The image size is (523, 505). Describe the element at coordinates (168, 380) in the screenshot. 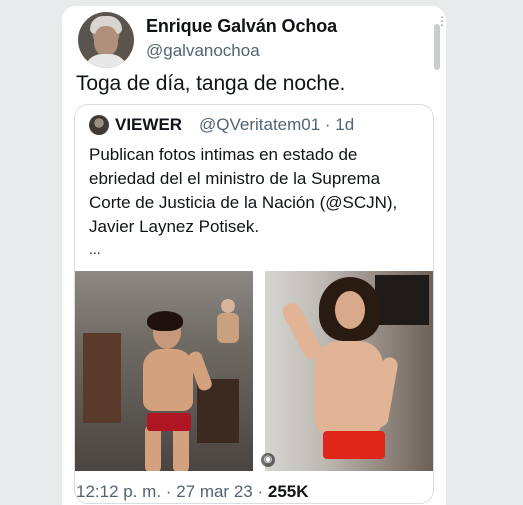

I see `person-left-torso` at that location.